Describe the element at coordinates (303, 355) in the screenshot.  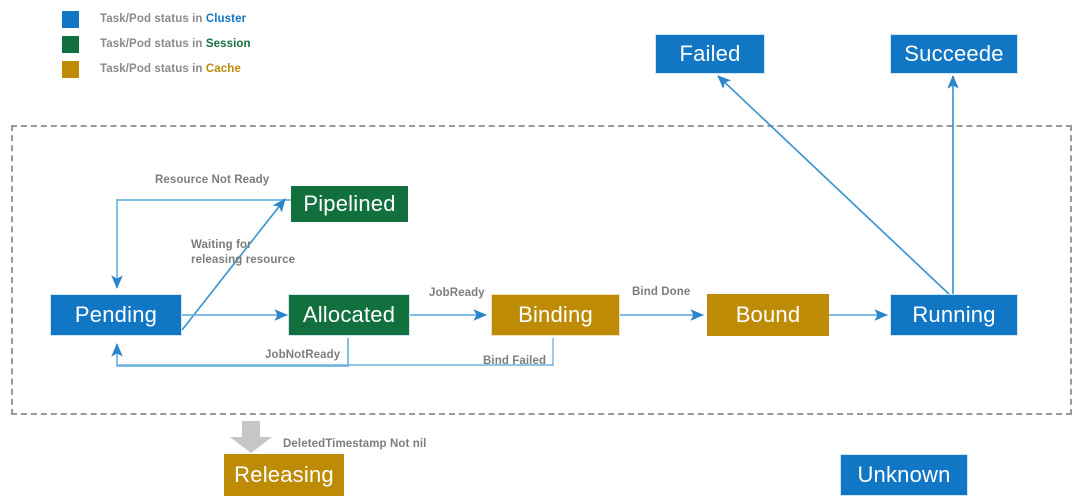
I see `edge-label-job-not-ready: JobNotReady` at that location.